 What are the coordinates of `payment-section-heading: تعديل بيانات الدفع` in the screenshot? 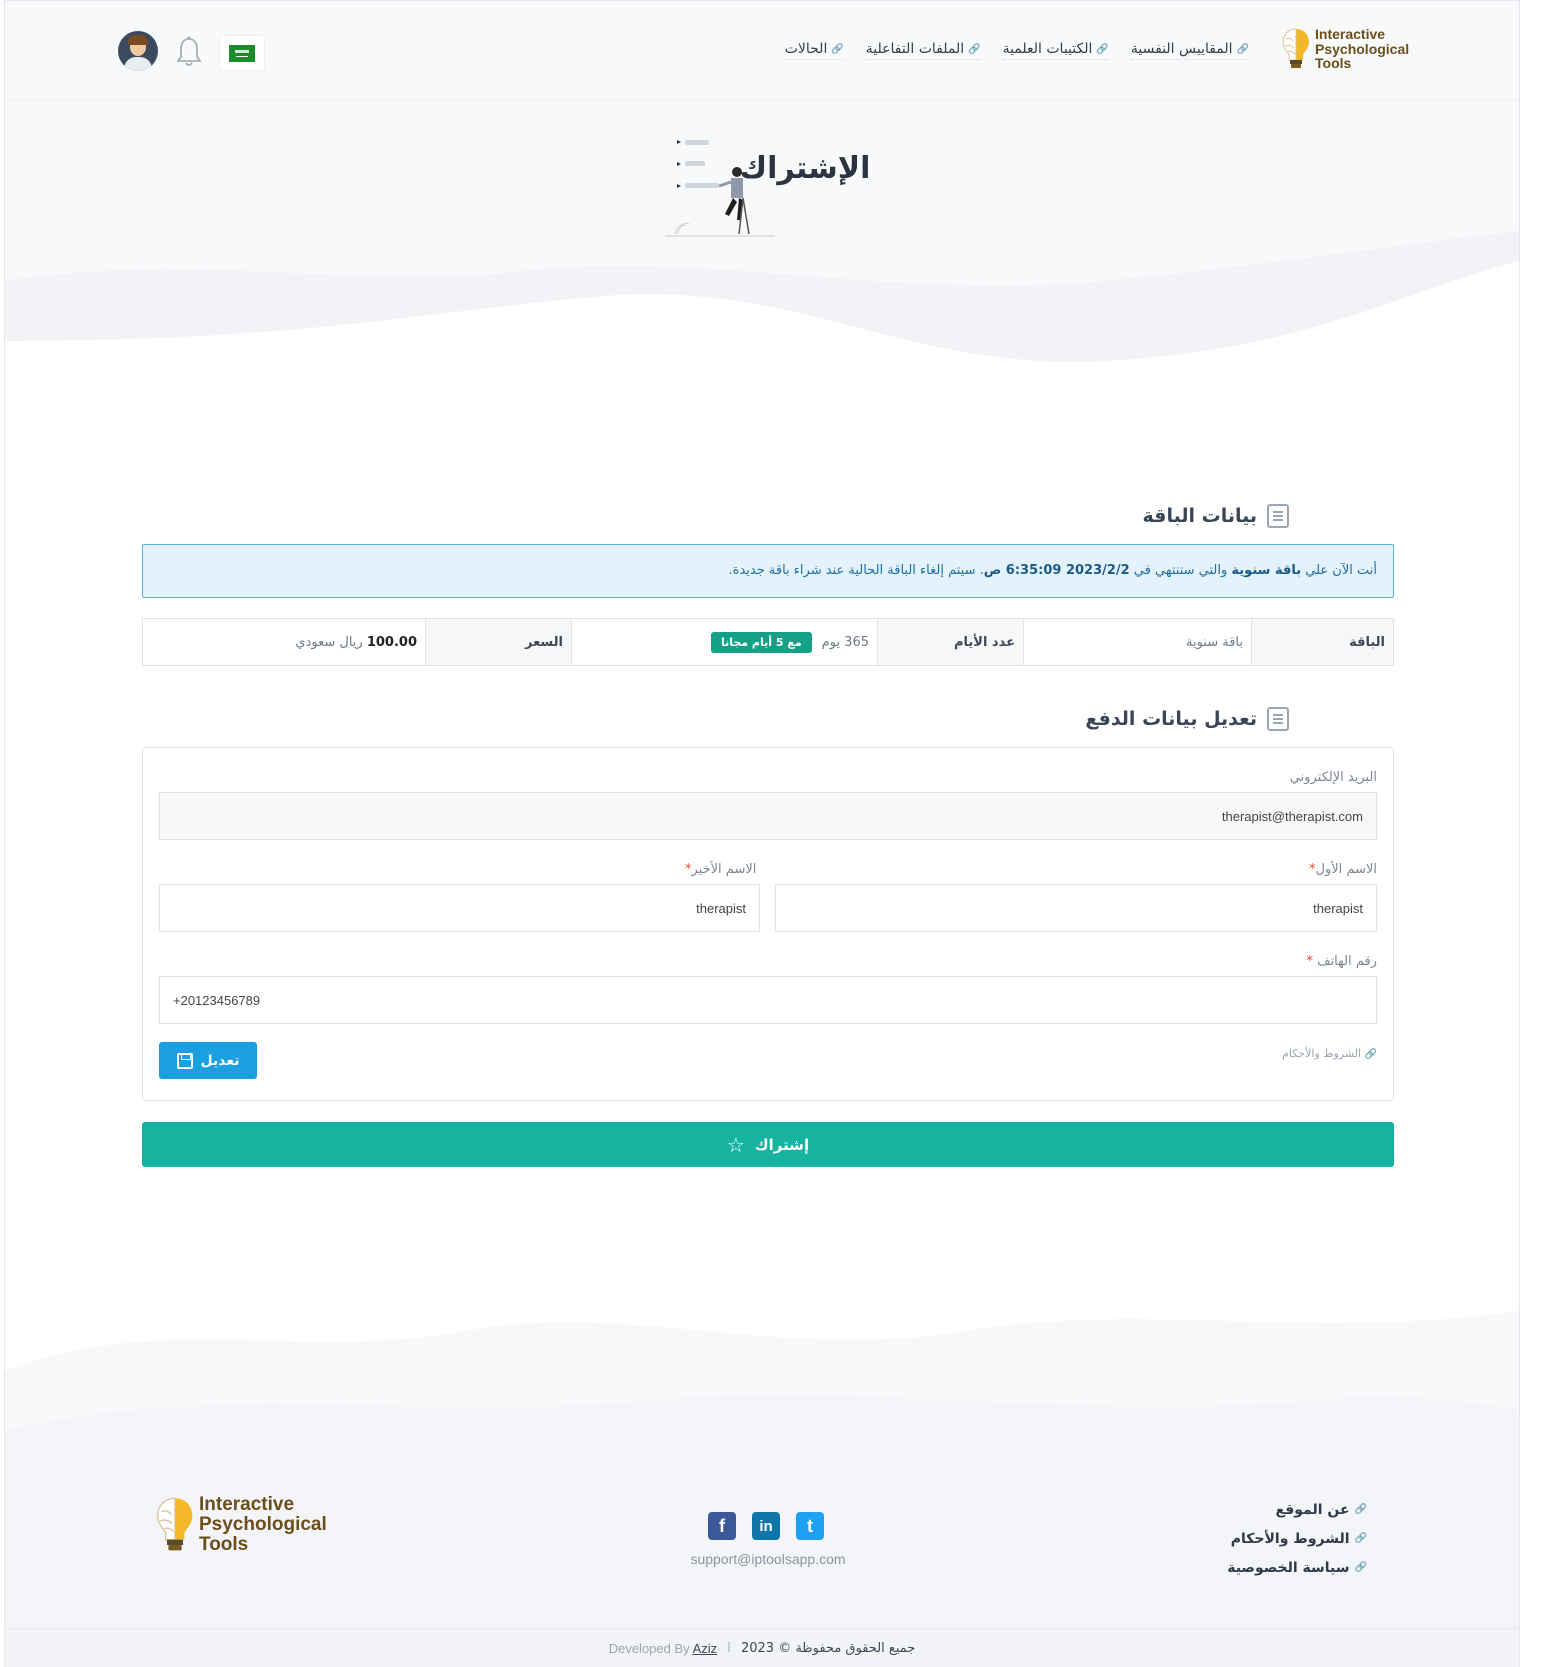 It's located at (1187, 719).